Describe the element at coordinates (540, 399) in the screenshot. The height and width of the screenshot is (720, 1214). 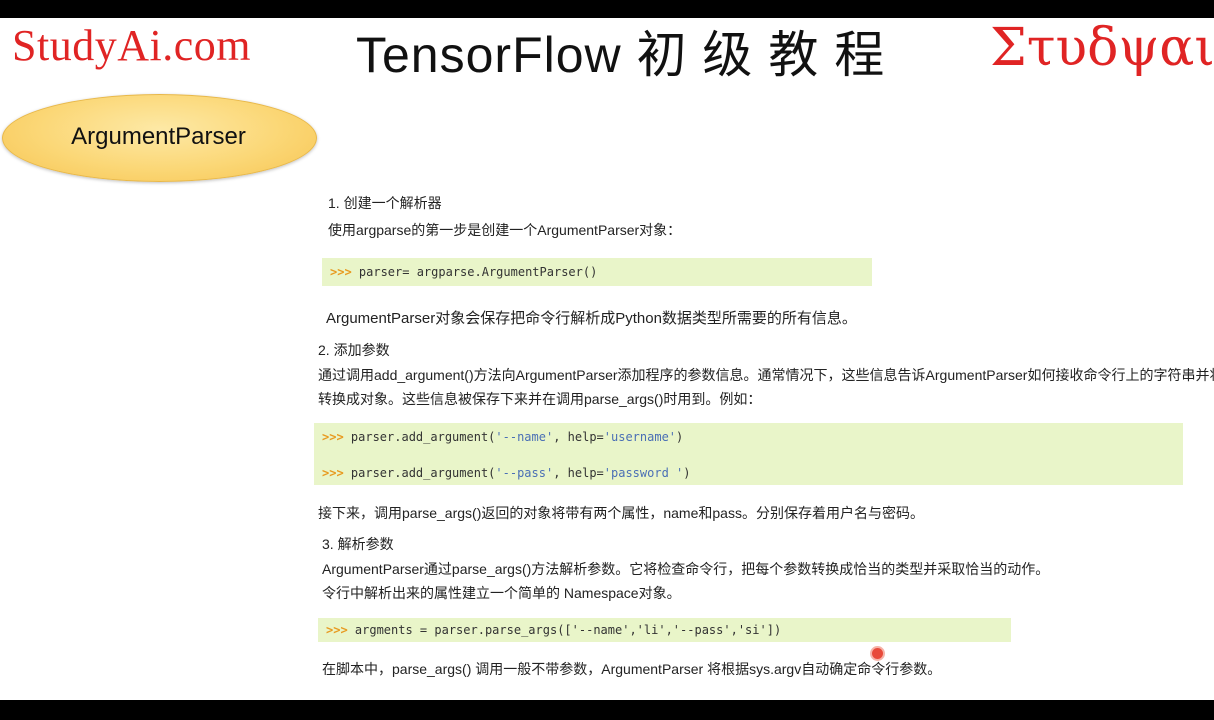
I see `section2-desc2: 转换成对象。这些信息被保存下来并在调用parse_args()时用到。例如：` at that location.